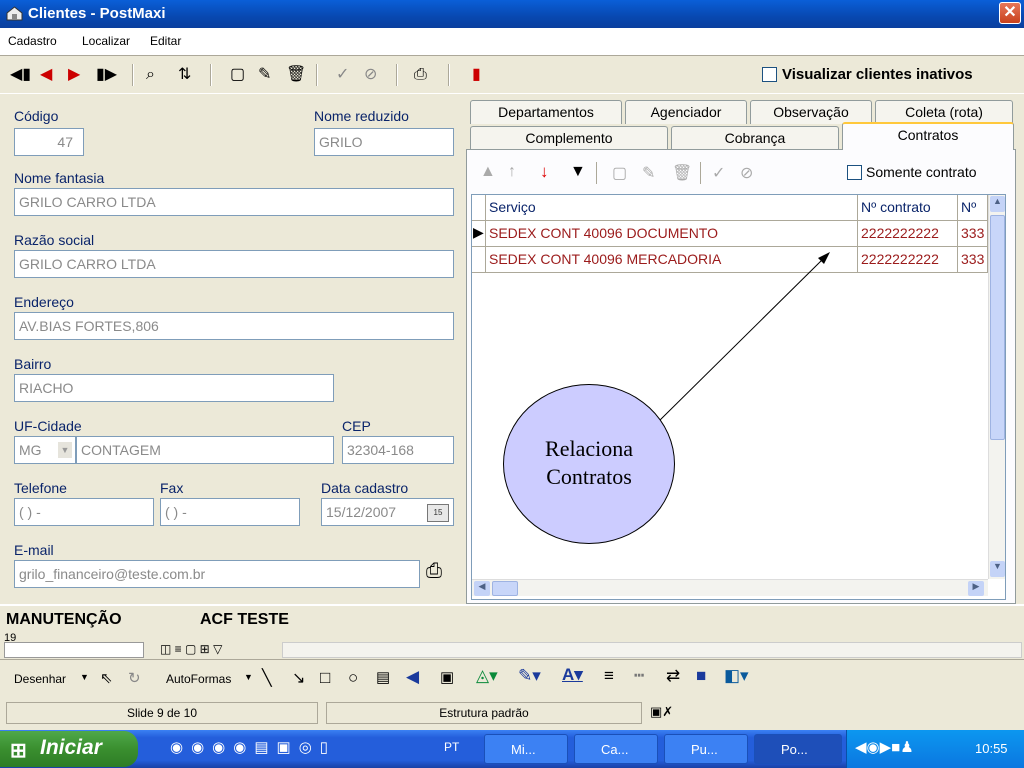 Image resolution: width=1024 pixels, height=768 pixels. I want to click on clipart-icon: ▣, so click(447, 677).